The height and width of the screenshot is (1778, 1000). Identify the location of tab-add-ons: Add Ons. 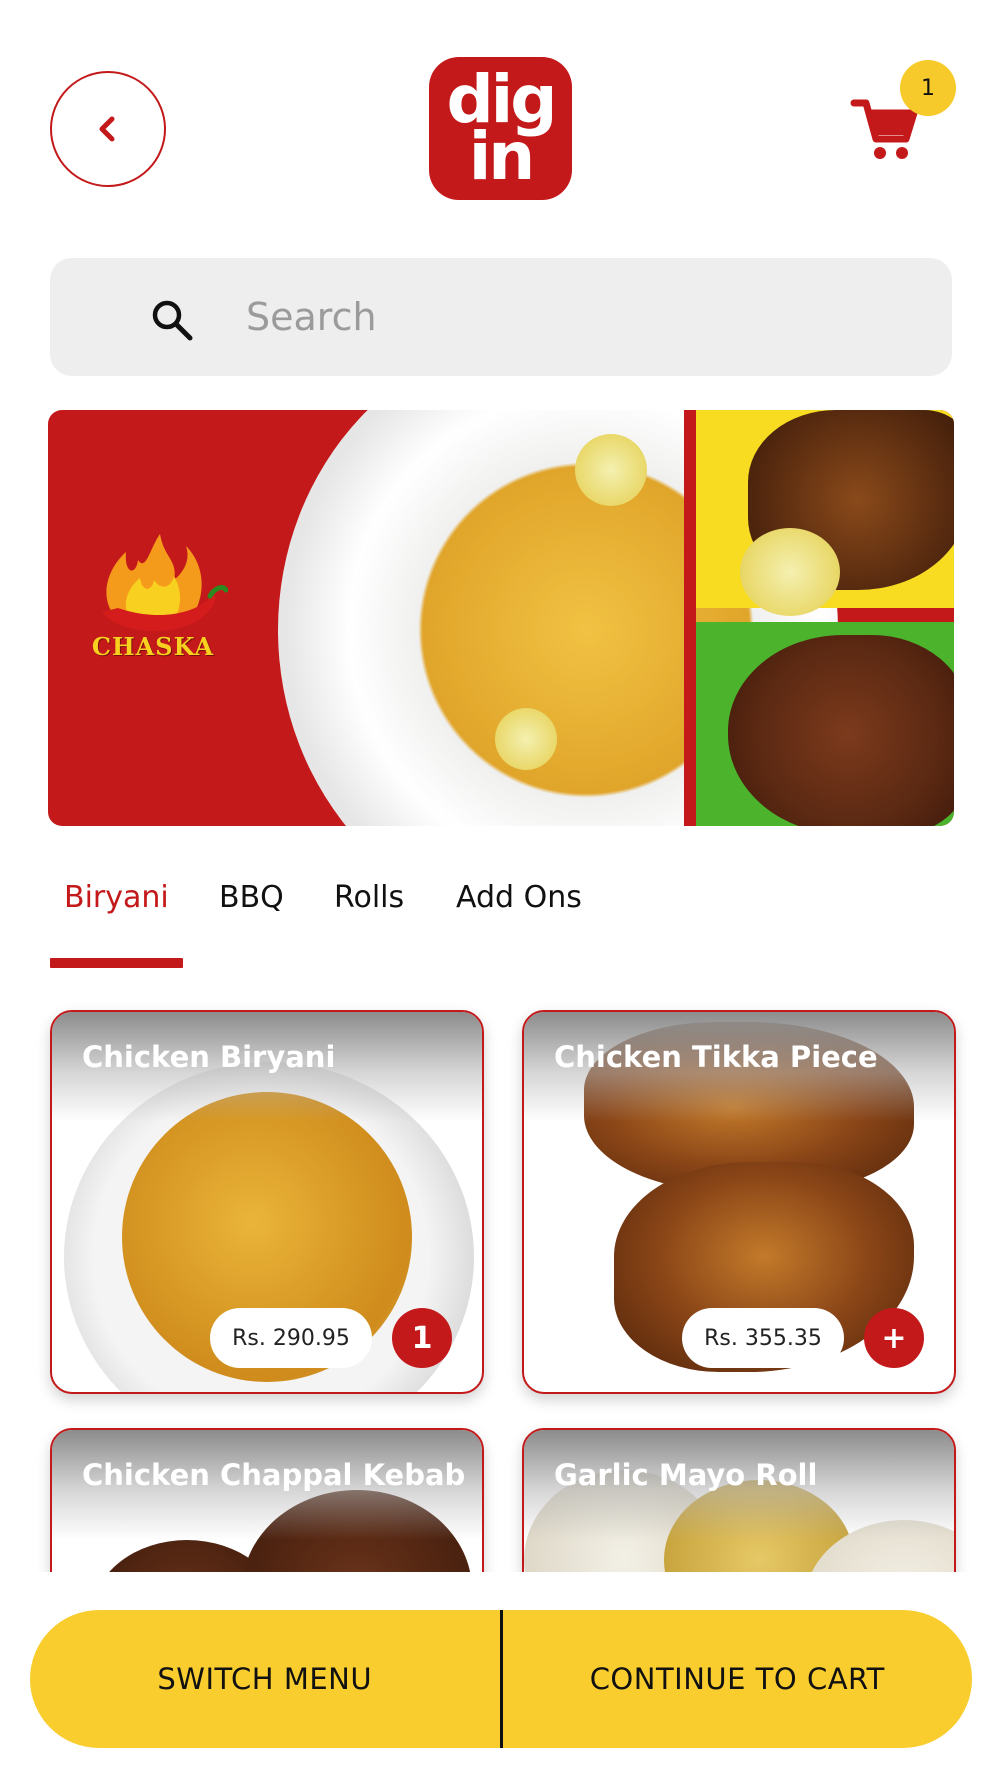
(519, 897).